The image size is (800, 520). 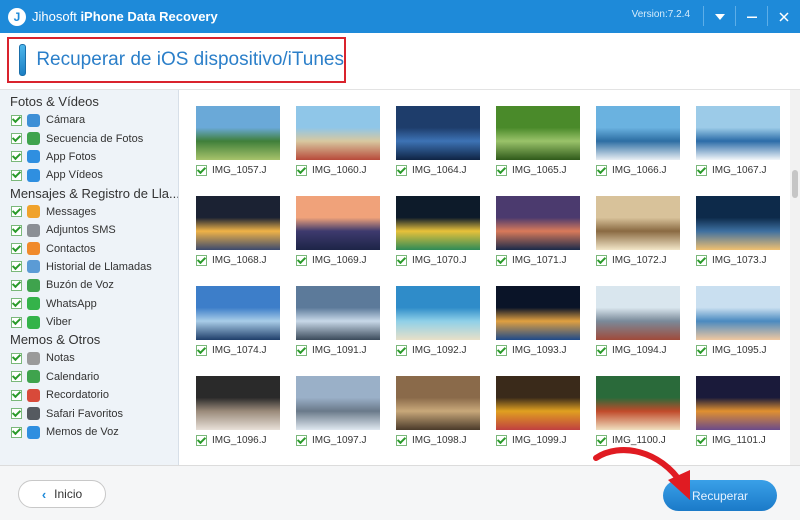 I want to click on photo-tile: IMG_1098.J, so click(x=438, y=411).